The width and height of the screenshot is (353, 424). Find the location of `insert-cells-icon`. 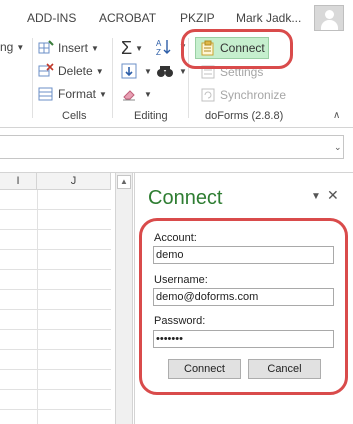

insert-cells-icon is located at coordinates (46, 48).